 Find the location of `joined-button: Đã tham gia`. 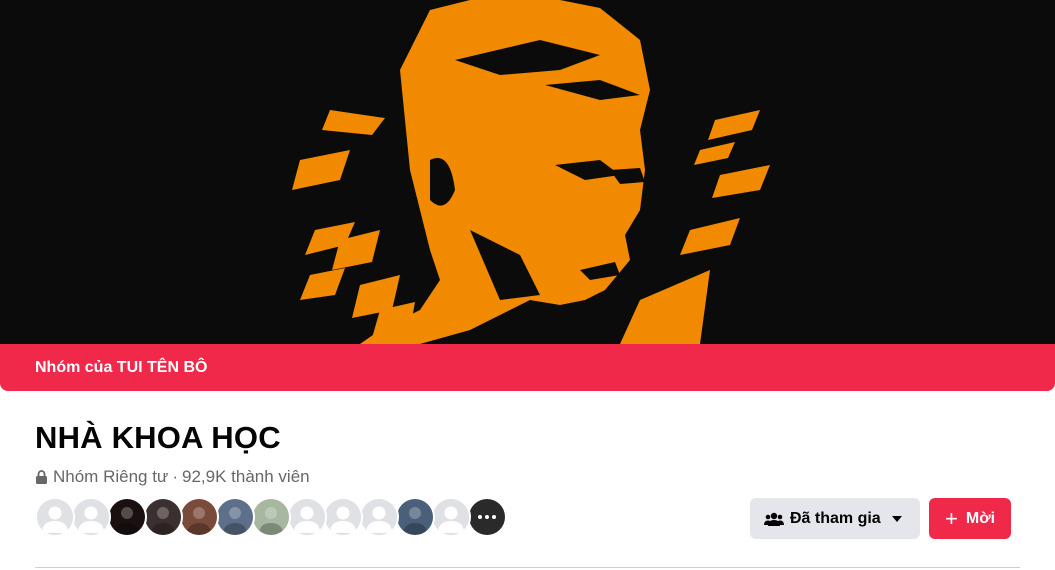

joined-button: Đã tham gia is located at coordinates (835, 518).